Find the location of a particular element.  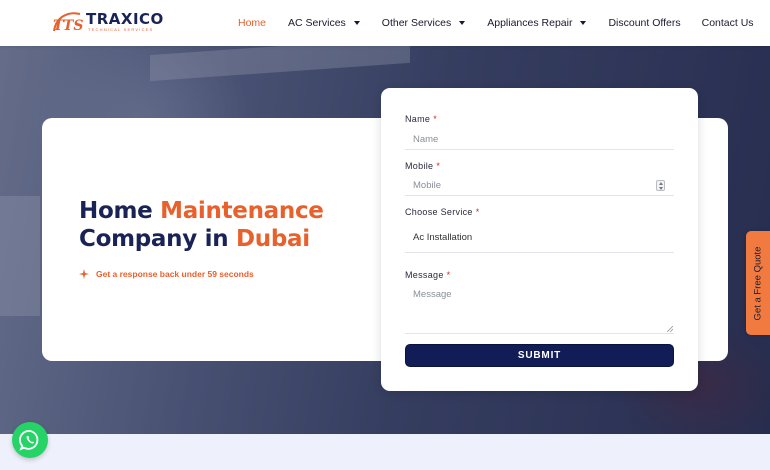

nav-label: Contact Us is located at coordinates (727, 23).